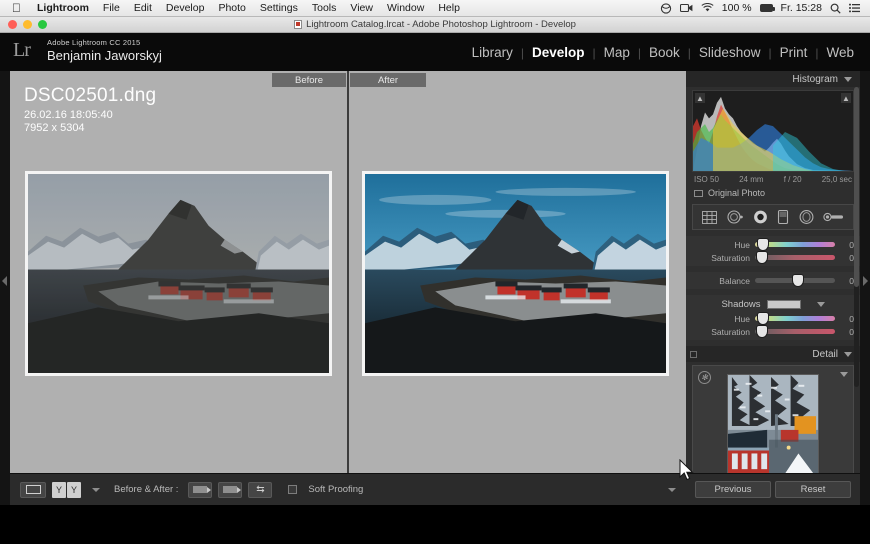 Image resolution: width=870 pixels, height=544 pixels. I want to click on module-develop: Develop, so click(558, 52).